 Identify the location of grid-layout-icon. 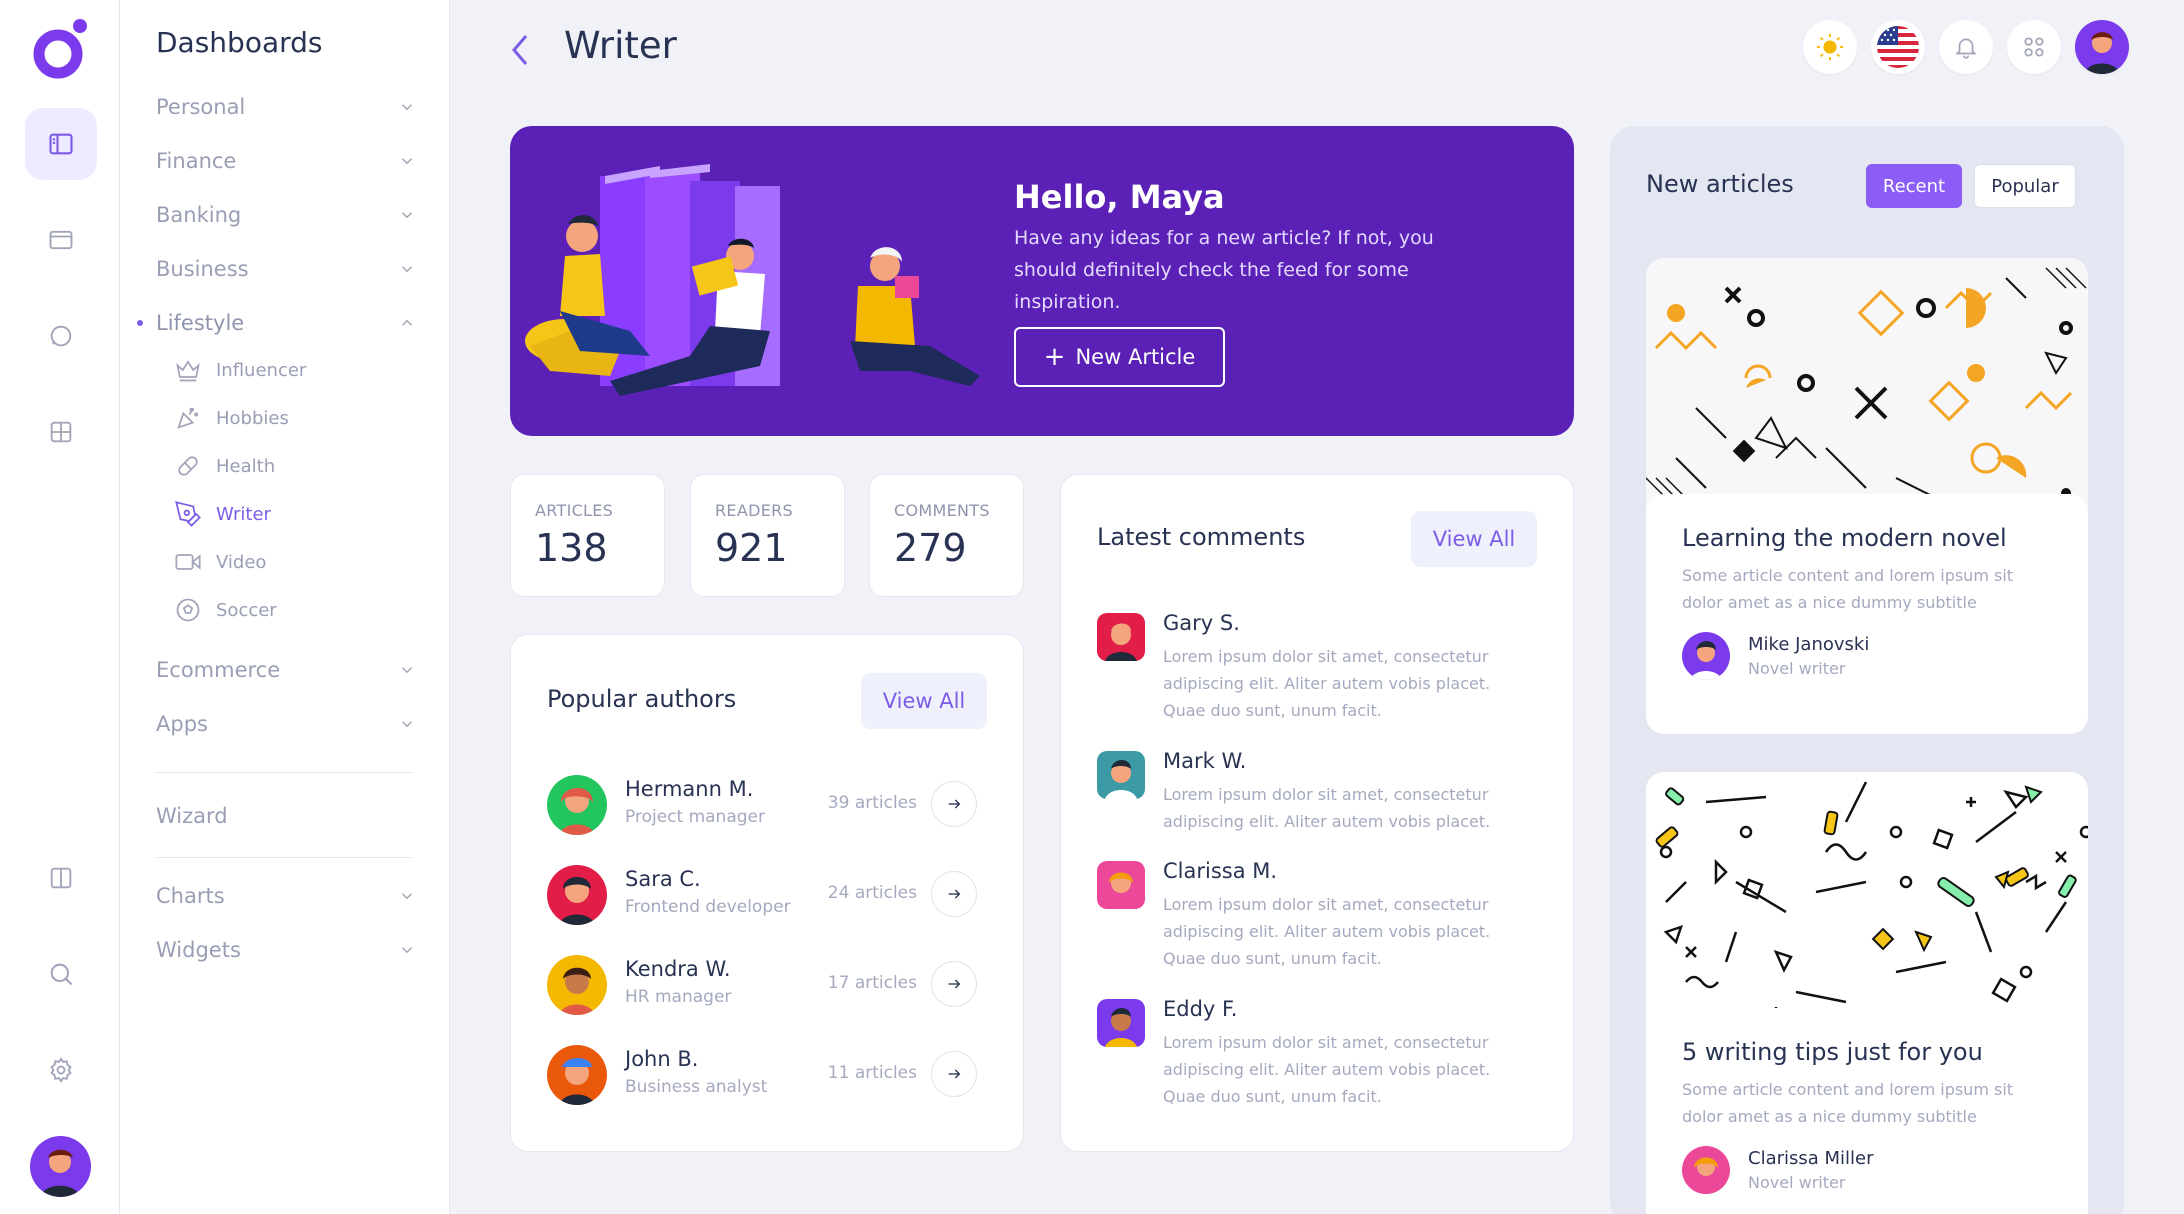
(61, 432).